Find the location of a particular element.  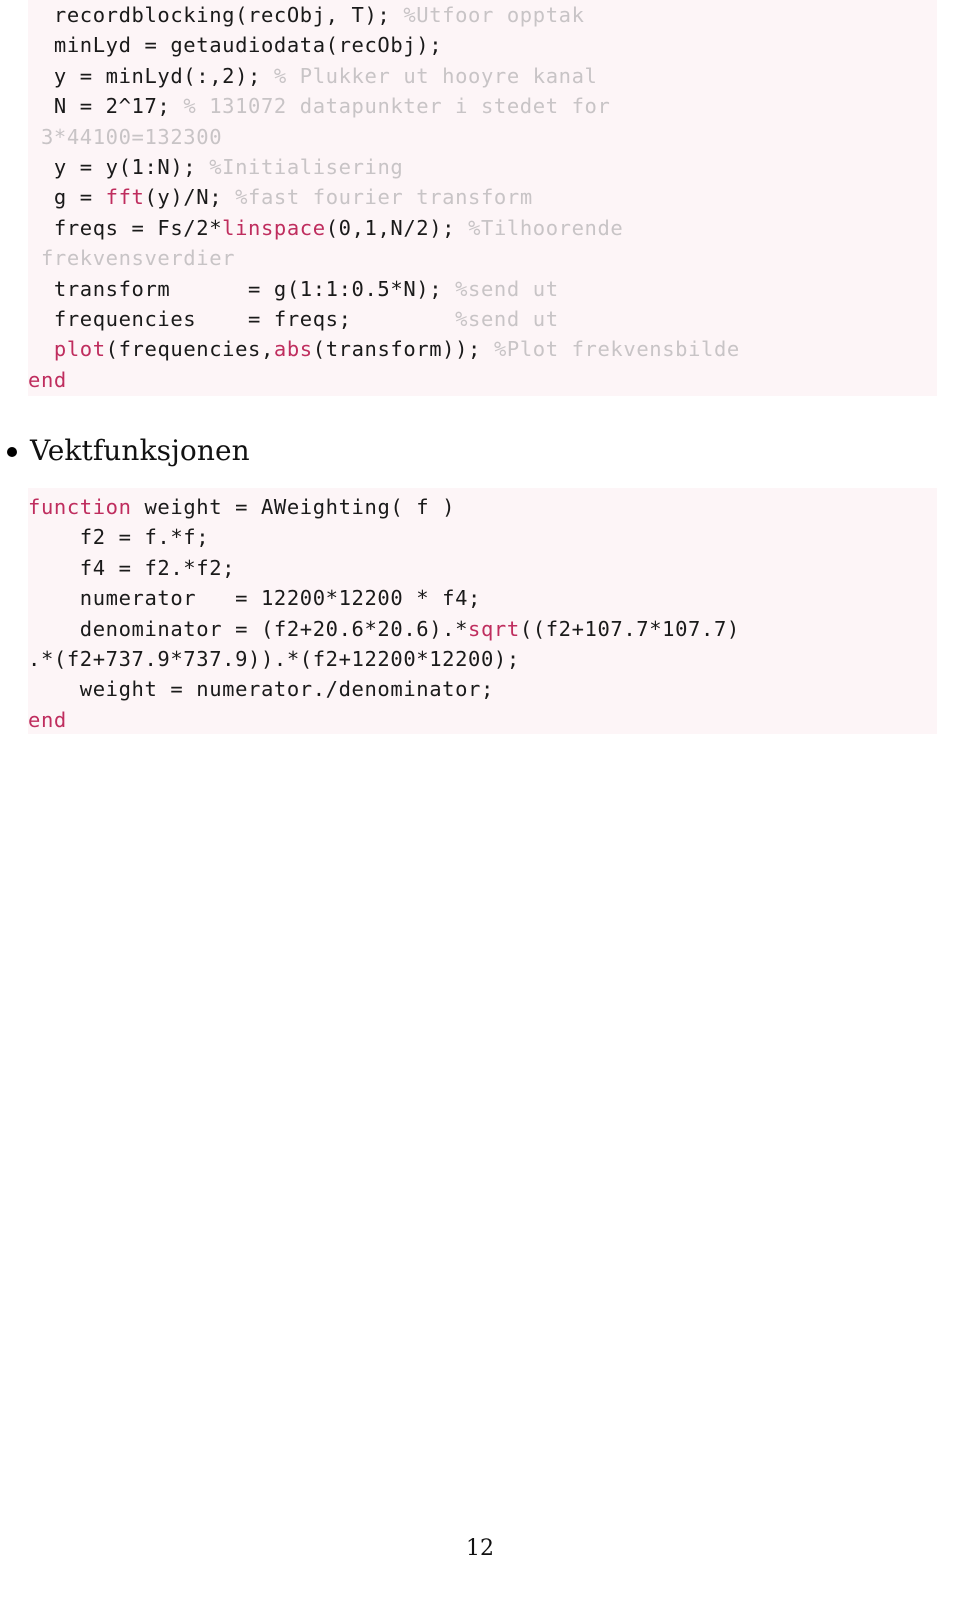

code-token-plain: (y)/N; is located at coordinates (190, 197).